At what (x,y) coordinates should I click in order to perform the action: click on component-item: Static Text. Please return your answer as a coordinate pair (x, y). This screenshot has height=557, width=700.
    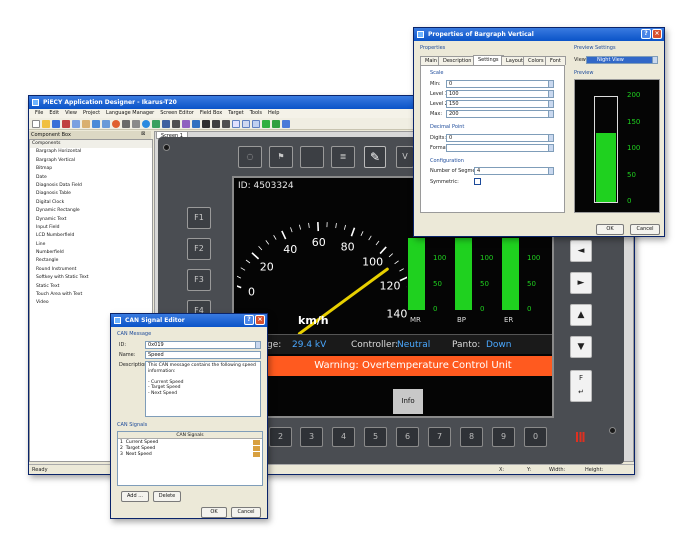
    Looking at the image, I should click on (91, 287).